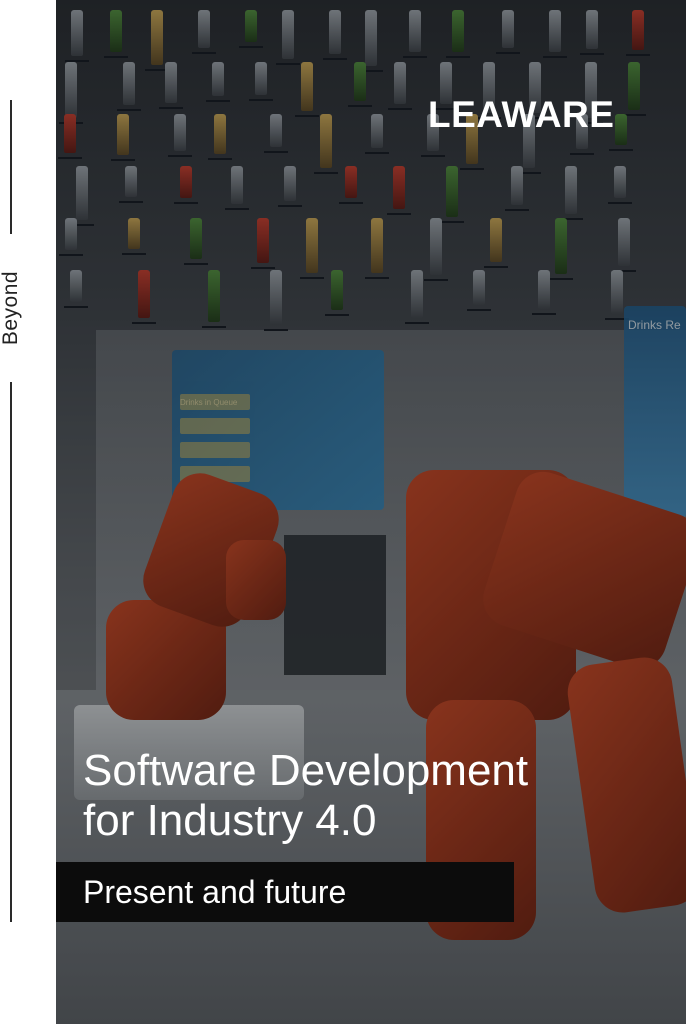  I want to click on leaware-logo: LEAWARE, so click(521, 114).